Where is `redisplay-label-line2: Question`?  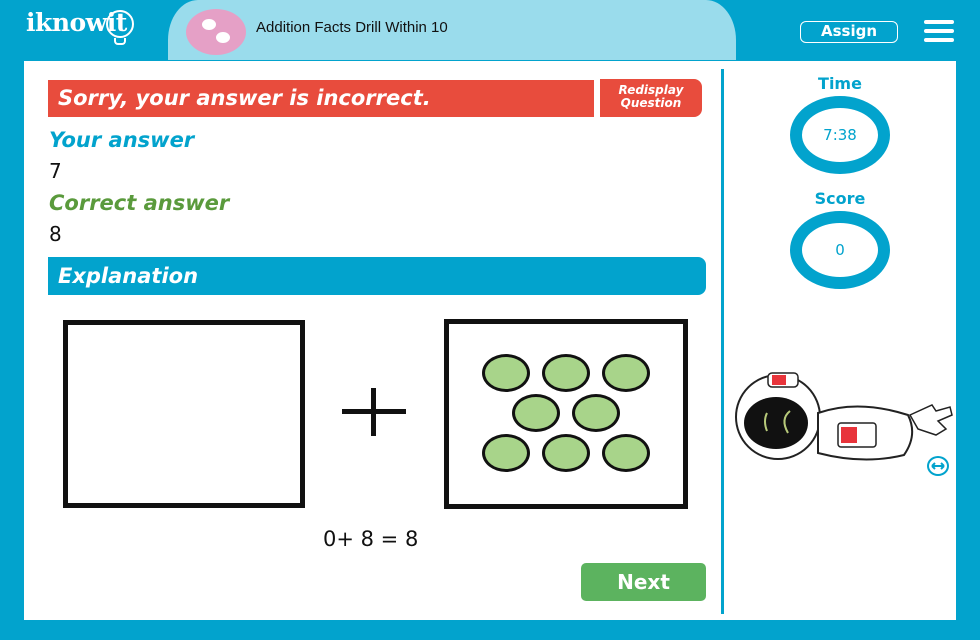 redisplay-label-line2: Question is located at coordinates (651, 103).